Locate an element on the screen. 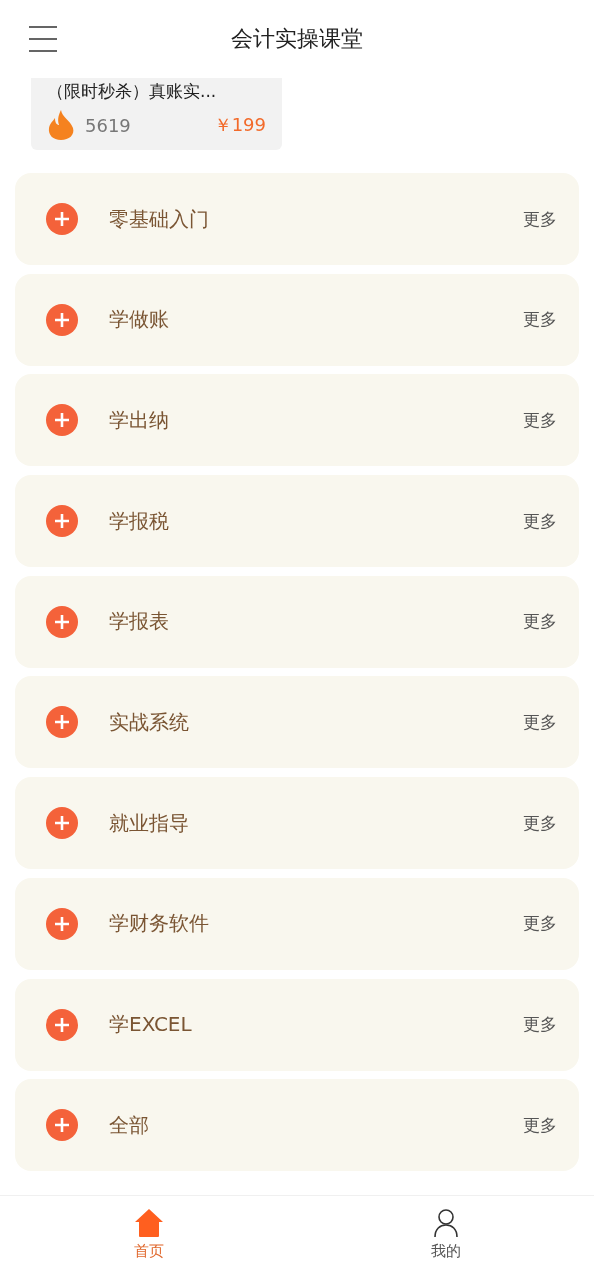 This screenshot has width=594, height=1280. category-label: 实战系统 is located at coordinates (149, 722).